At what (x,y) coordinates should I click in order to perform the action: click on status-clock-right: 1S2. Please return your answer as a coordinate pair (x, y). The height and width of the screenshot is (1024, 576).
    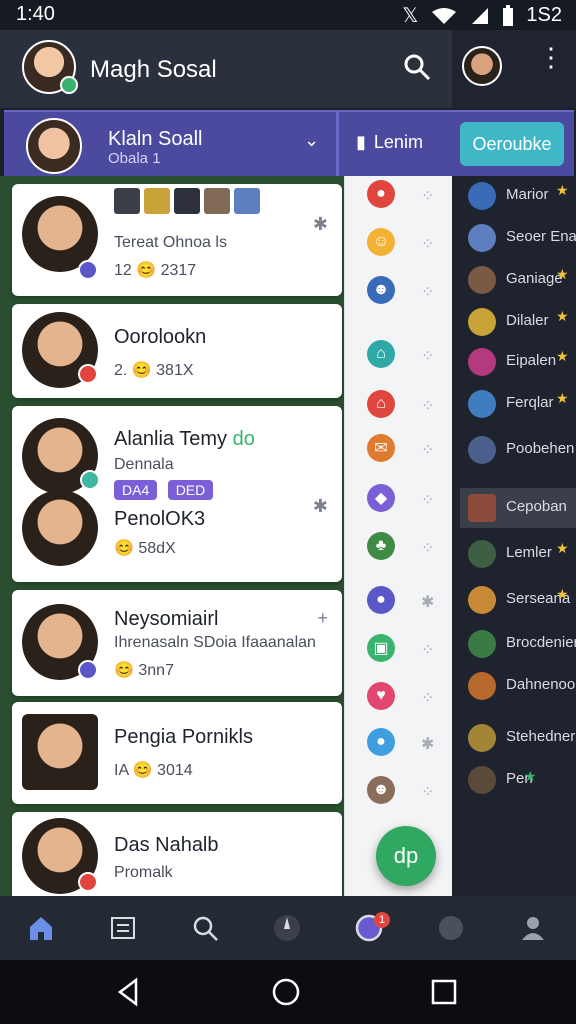
    Looking at the image, I should click on (544, 15).